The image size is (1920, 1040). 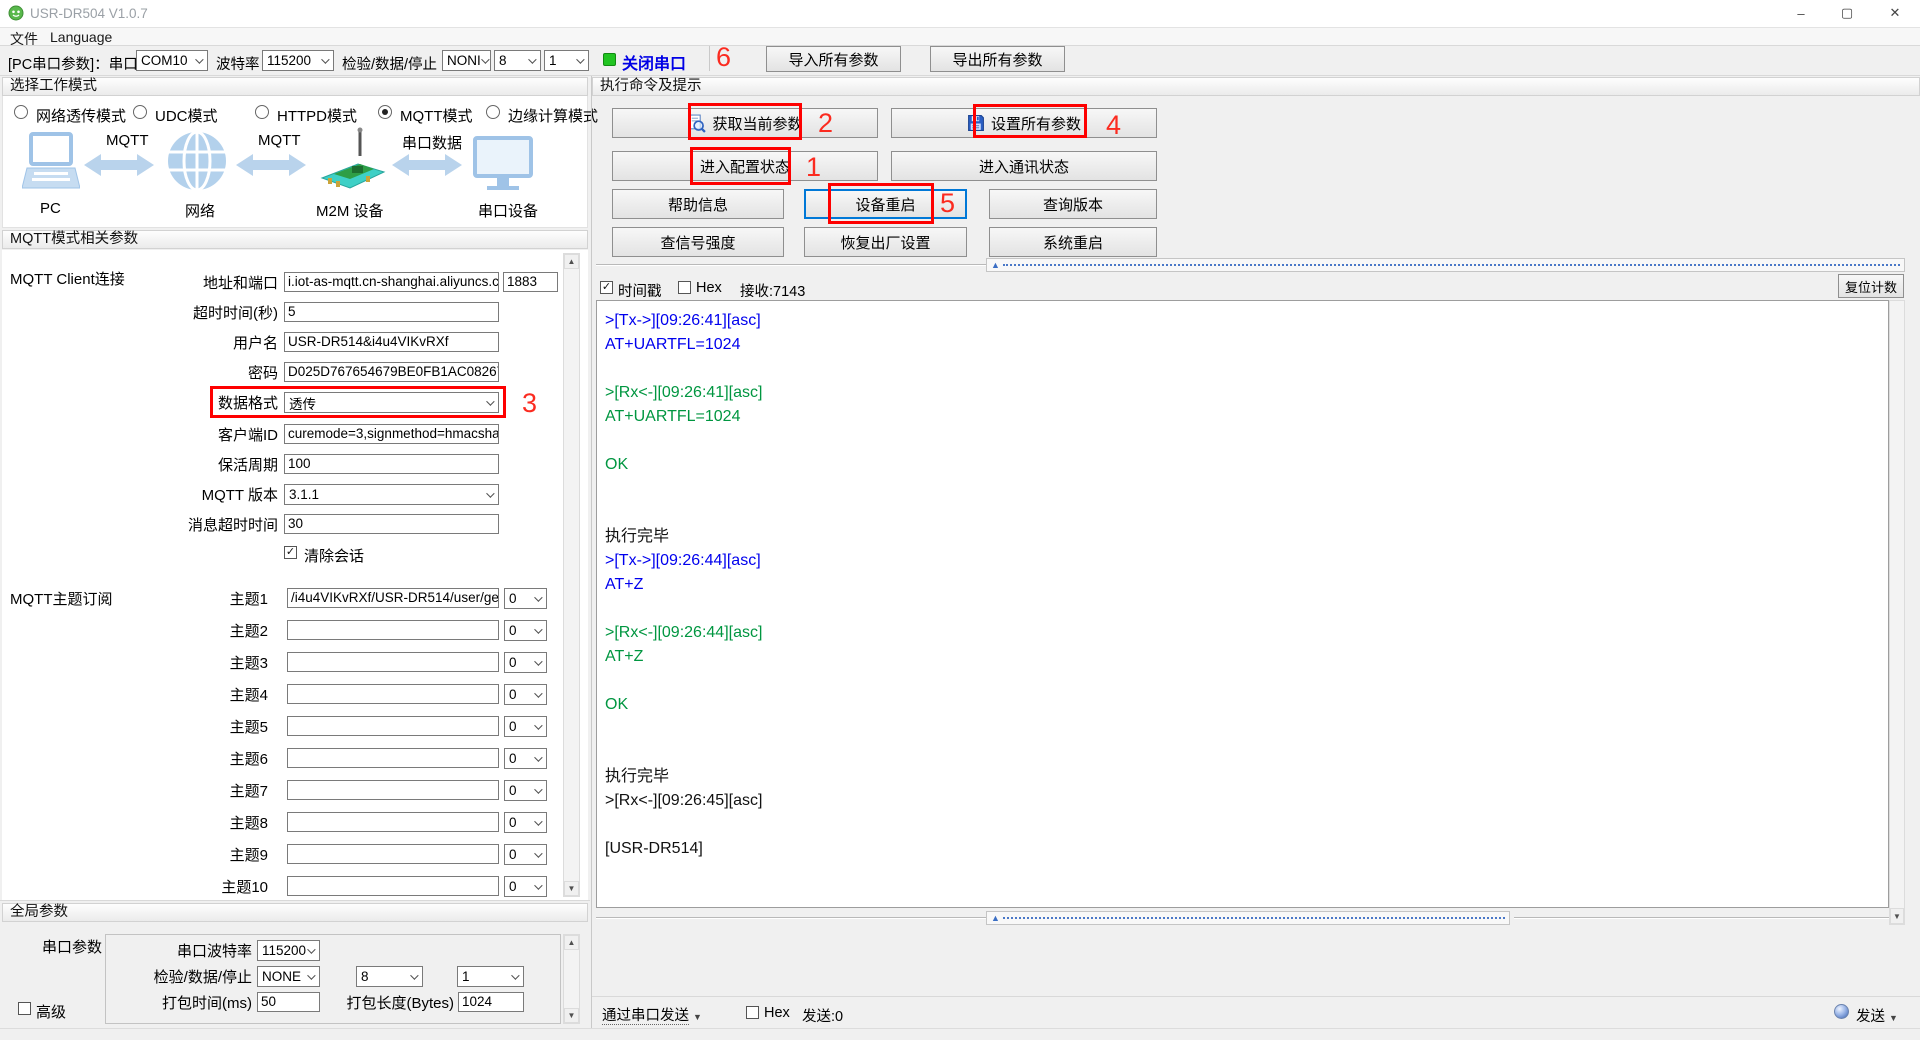 I want to click on data-format-select: 透传, so click(x=391, y=402).